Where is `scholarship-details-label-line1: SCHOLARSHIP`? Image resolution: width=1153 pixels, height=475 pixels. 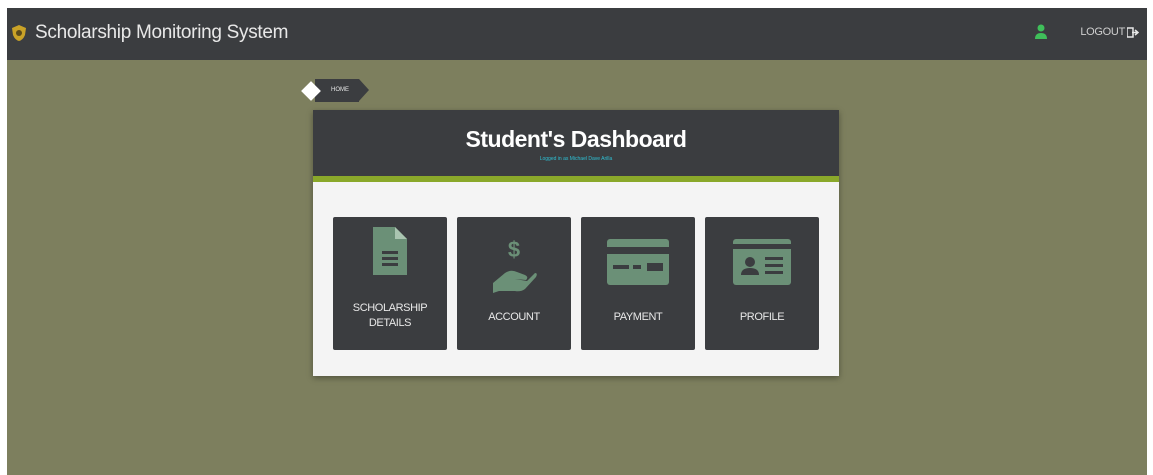 scholarship-details-label-line1: SCHOLARSHIP is located at coordinates (390, 308).